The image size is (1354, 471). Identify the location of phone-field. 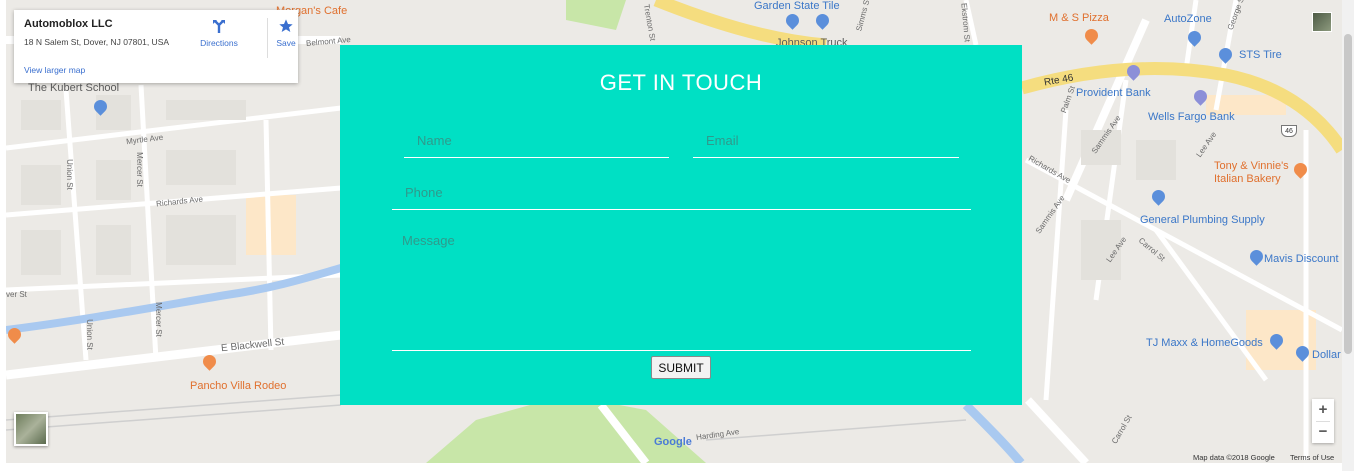
(681, 192).